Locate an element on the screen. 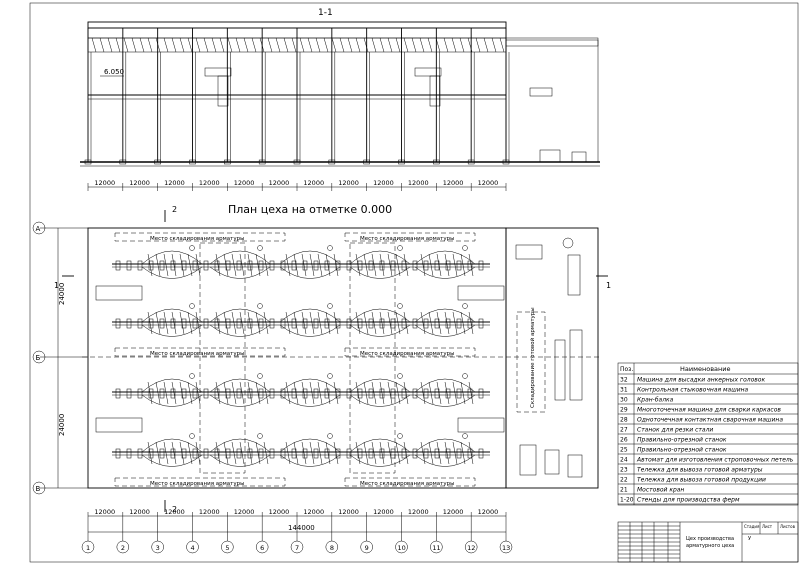 The height and width of the screenshot is (568, 800). annex-block is located at coordinates (552, 101).